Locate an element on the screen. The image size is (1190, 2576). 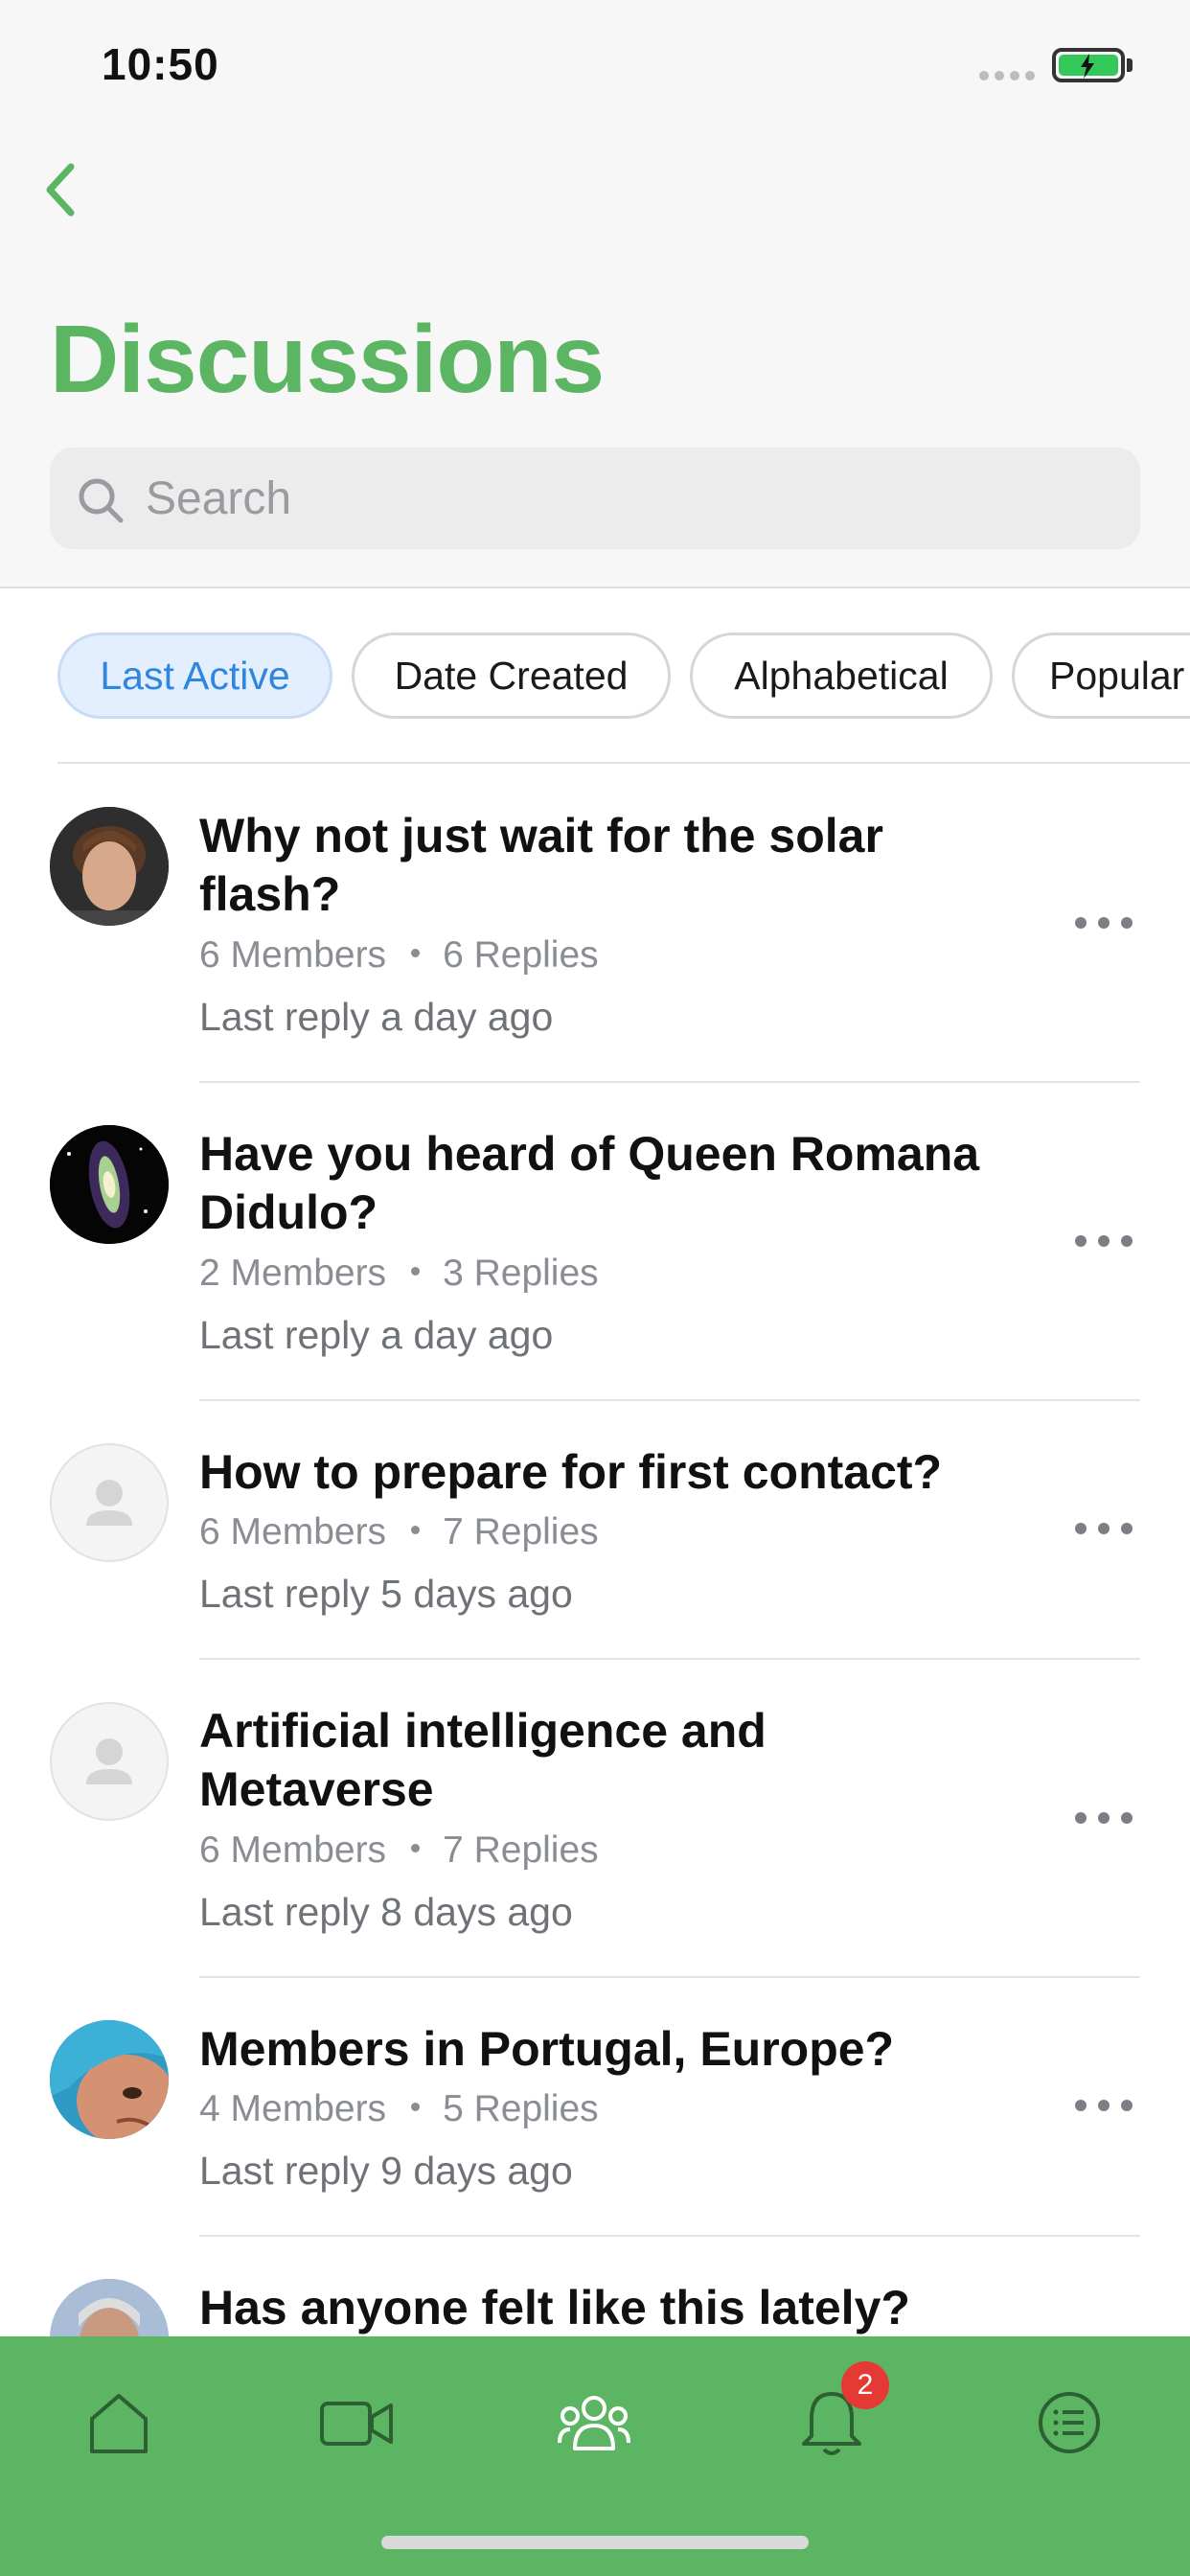
discussion-title: Artificial intelligence and Metaverse is located at coordinates (483, 1760).